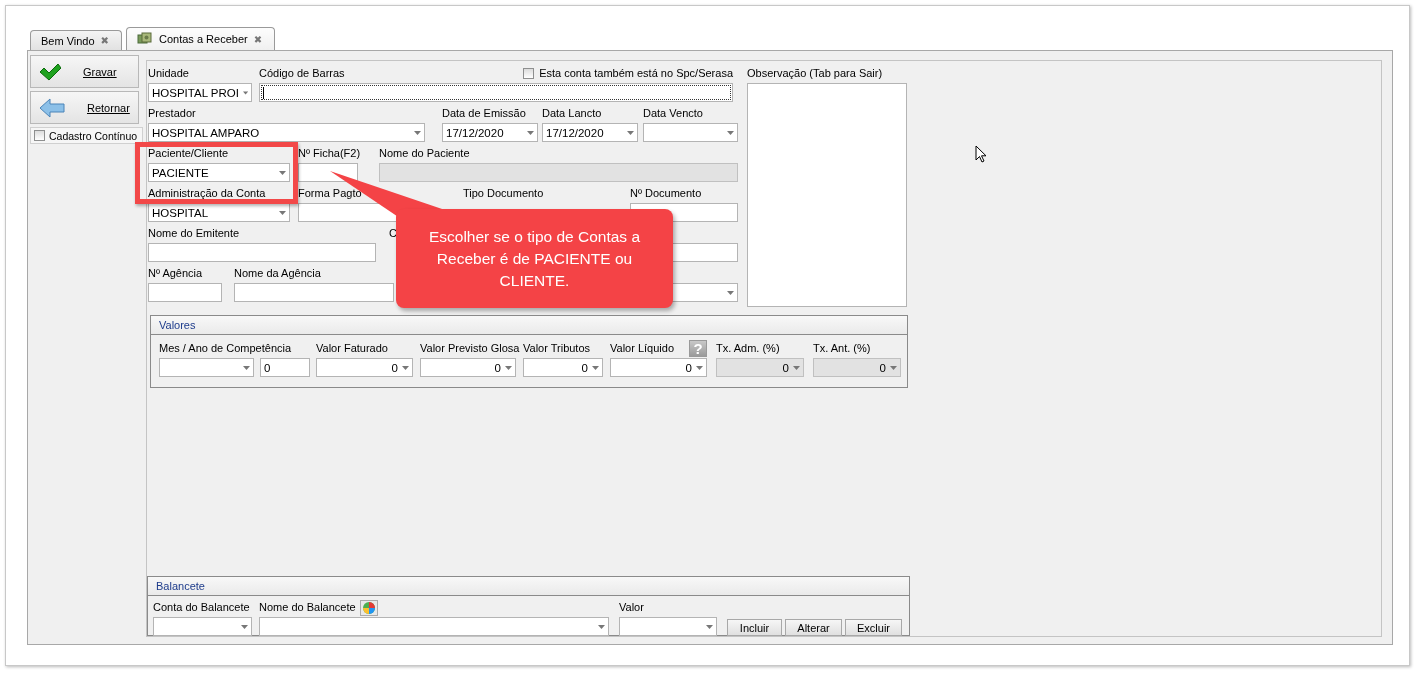 The width and height of the screenshot is (1418, 675). What do you see at coordinates (285, 367) in the screenshot?
I see `text-field: 0` at bounding box center [285, 367].